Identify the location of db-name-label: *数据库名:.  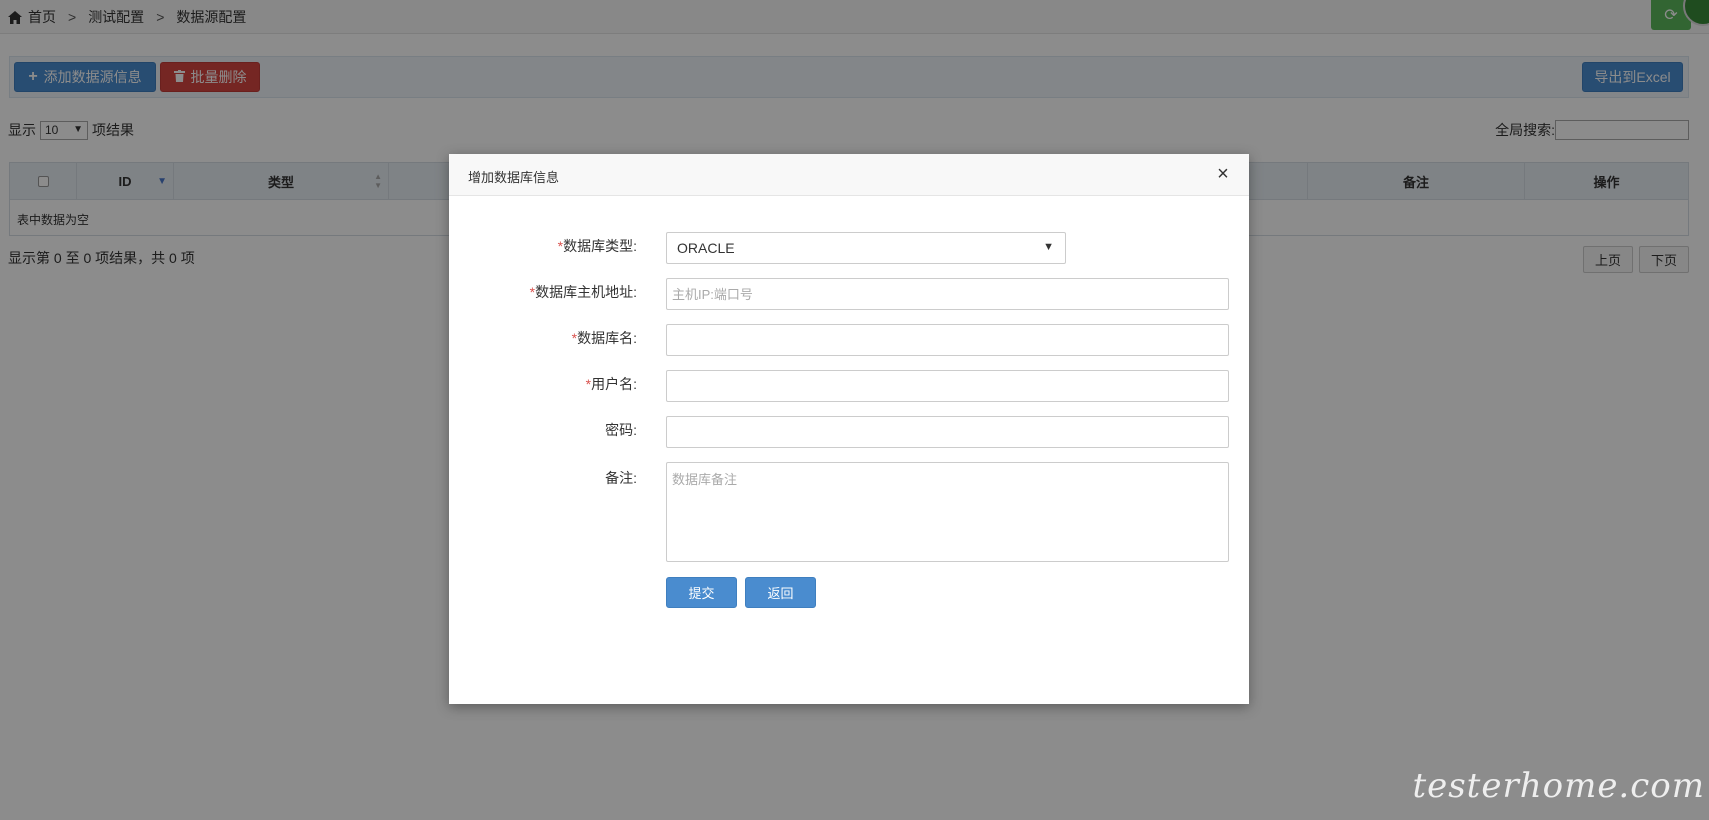
(604, 338).